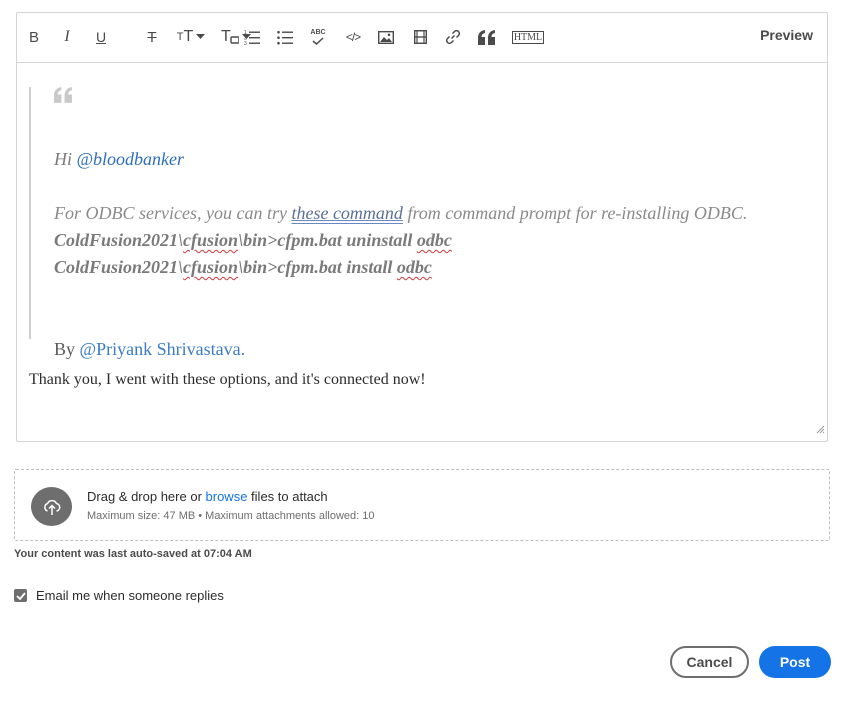 The image size is (859, 702). I want to click on code-icon: </>, so click(353, 37).